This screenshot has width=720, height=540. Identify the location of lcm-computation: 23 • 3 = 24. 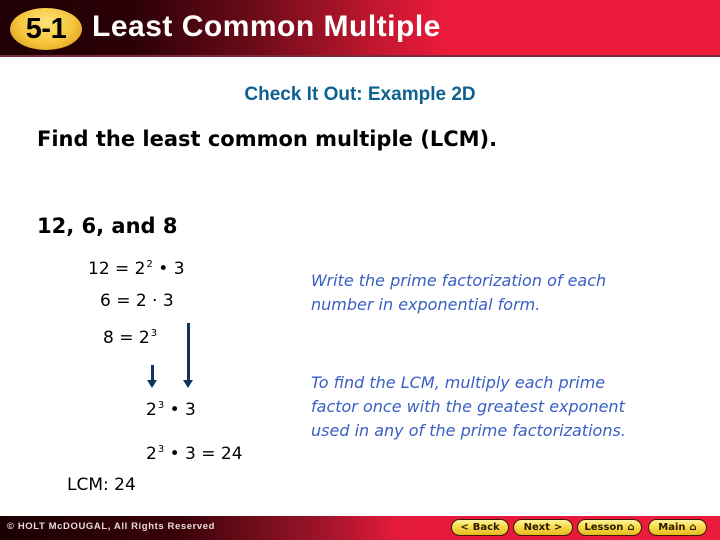
(194, 454).